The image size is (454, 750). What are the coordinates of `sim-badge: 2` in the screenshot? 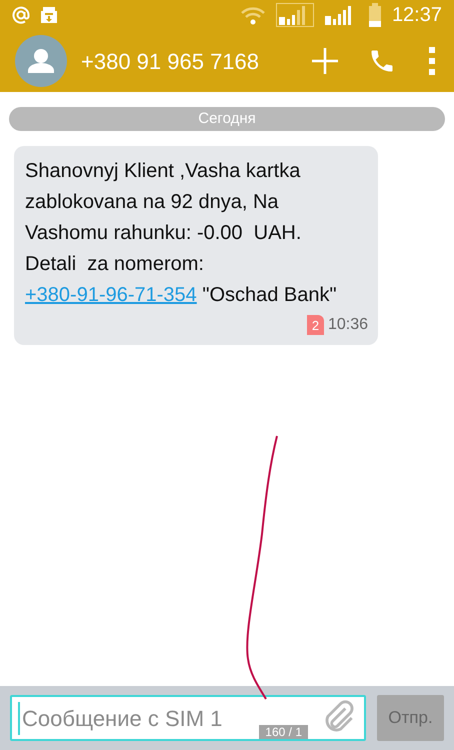 It's located at (315, 325).